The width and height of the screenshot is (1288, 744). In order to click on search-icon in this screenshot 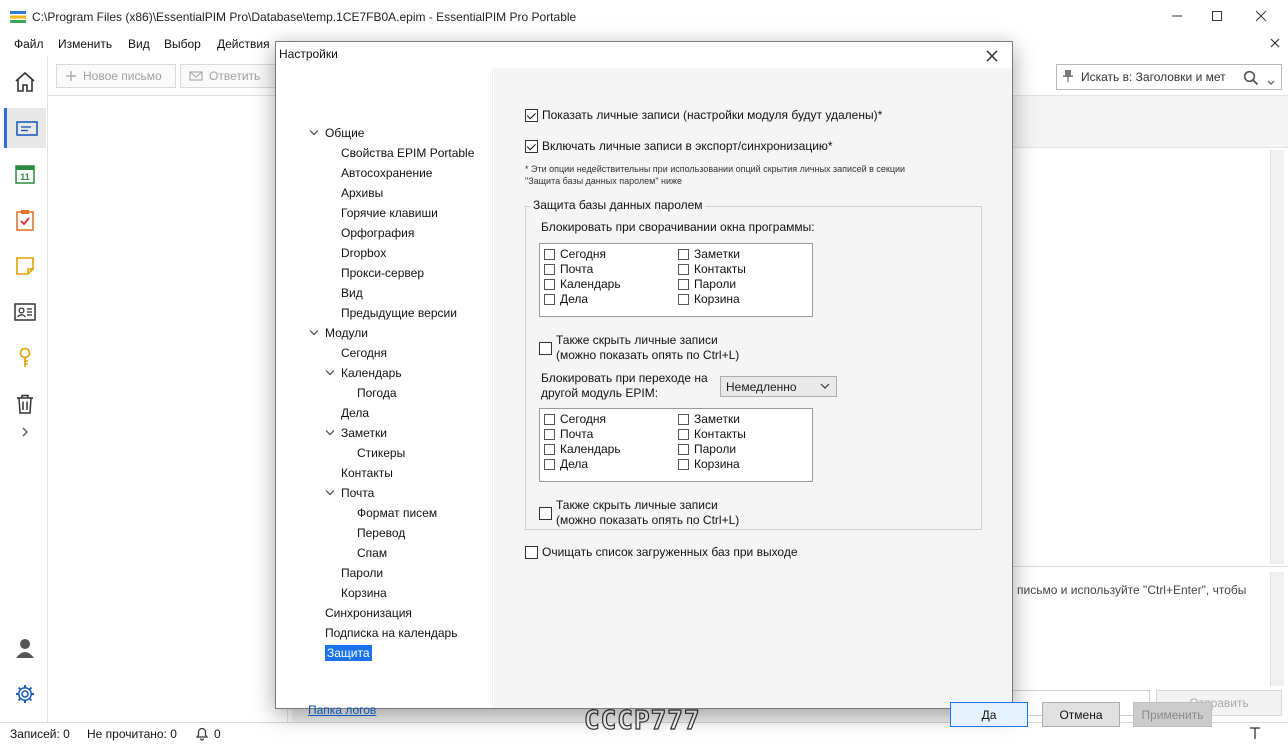, I will do `click(1251, 79)`.